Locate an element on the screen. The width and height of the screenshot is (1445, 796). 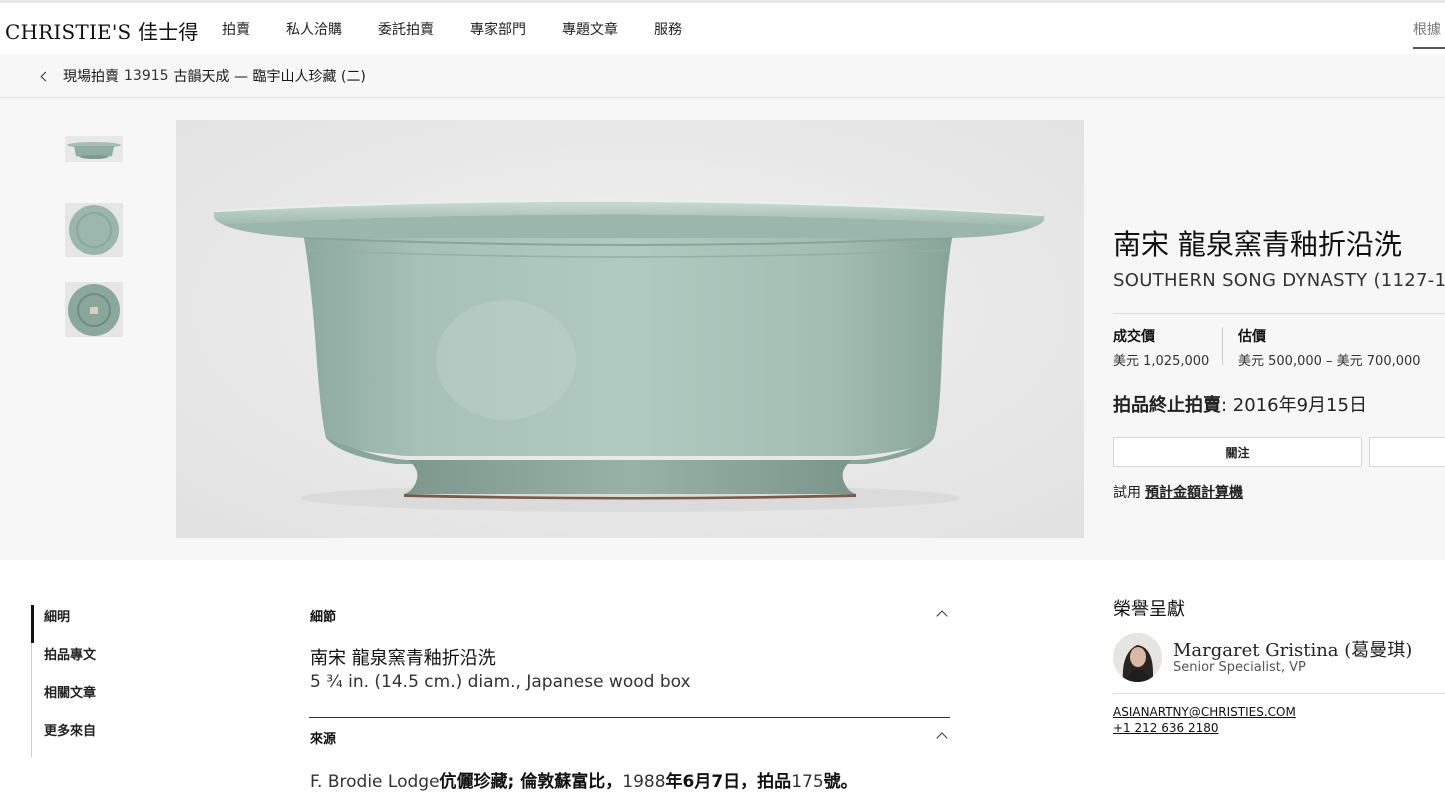
calculator-line: 試用 預計金額計算機 is located at coordinates (1178, 492).